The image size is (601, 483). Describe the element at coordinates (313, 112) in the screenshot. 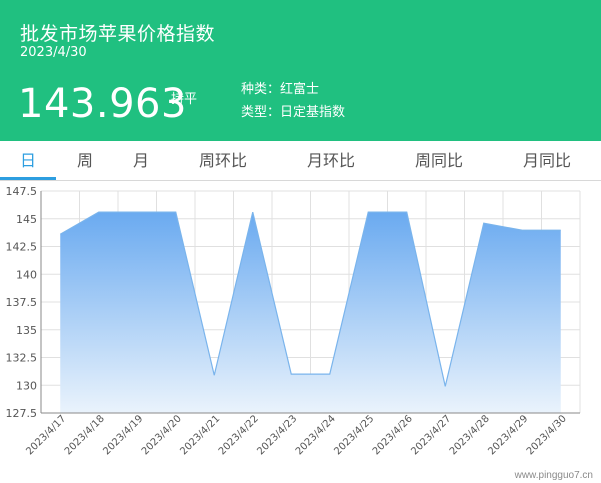

I see `type-value: 日定基指数` at that location.